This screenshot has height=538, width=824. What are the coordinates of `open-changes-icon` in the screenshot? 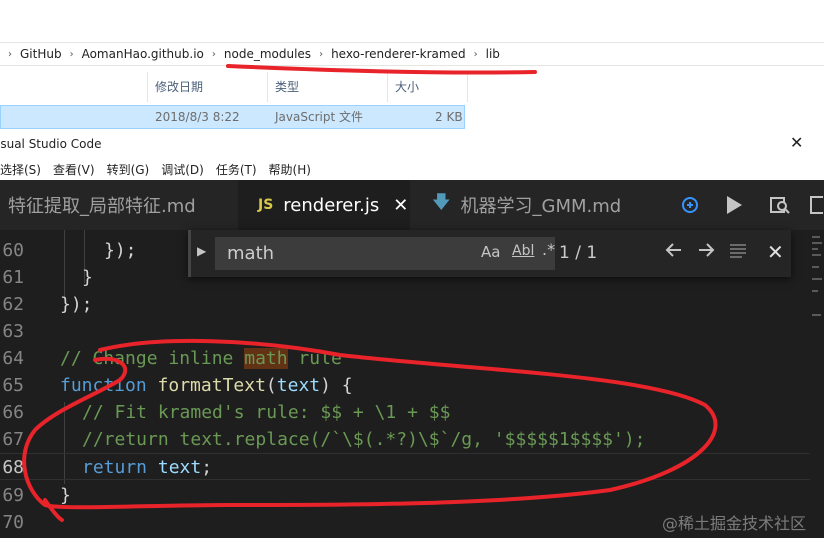 It's located at (690, 205).